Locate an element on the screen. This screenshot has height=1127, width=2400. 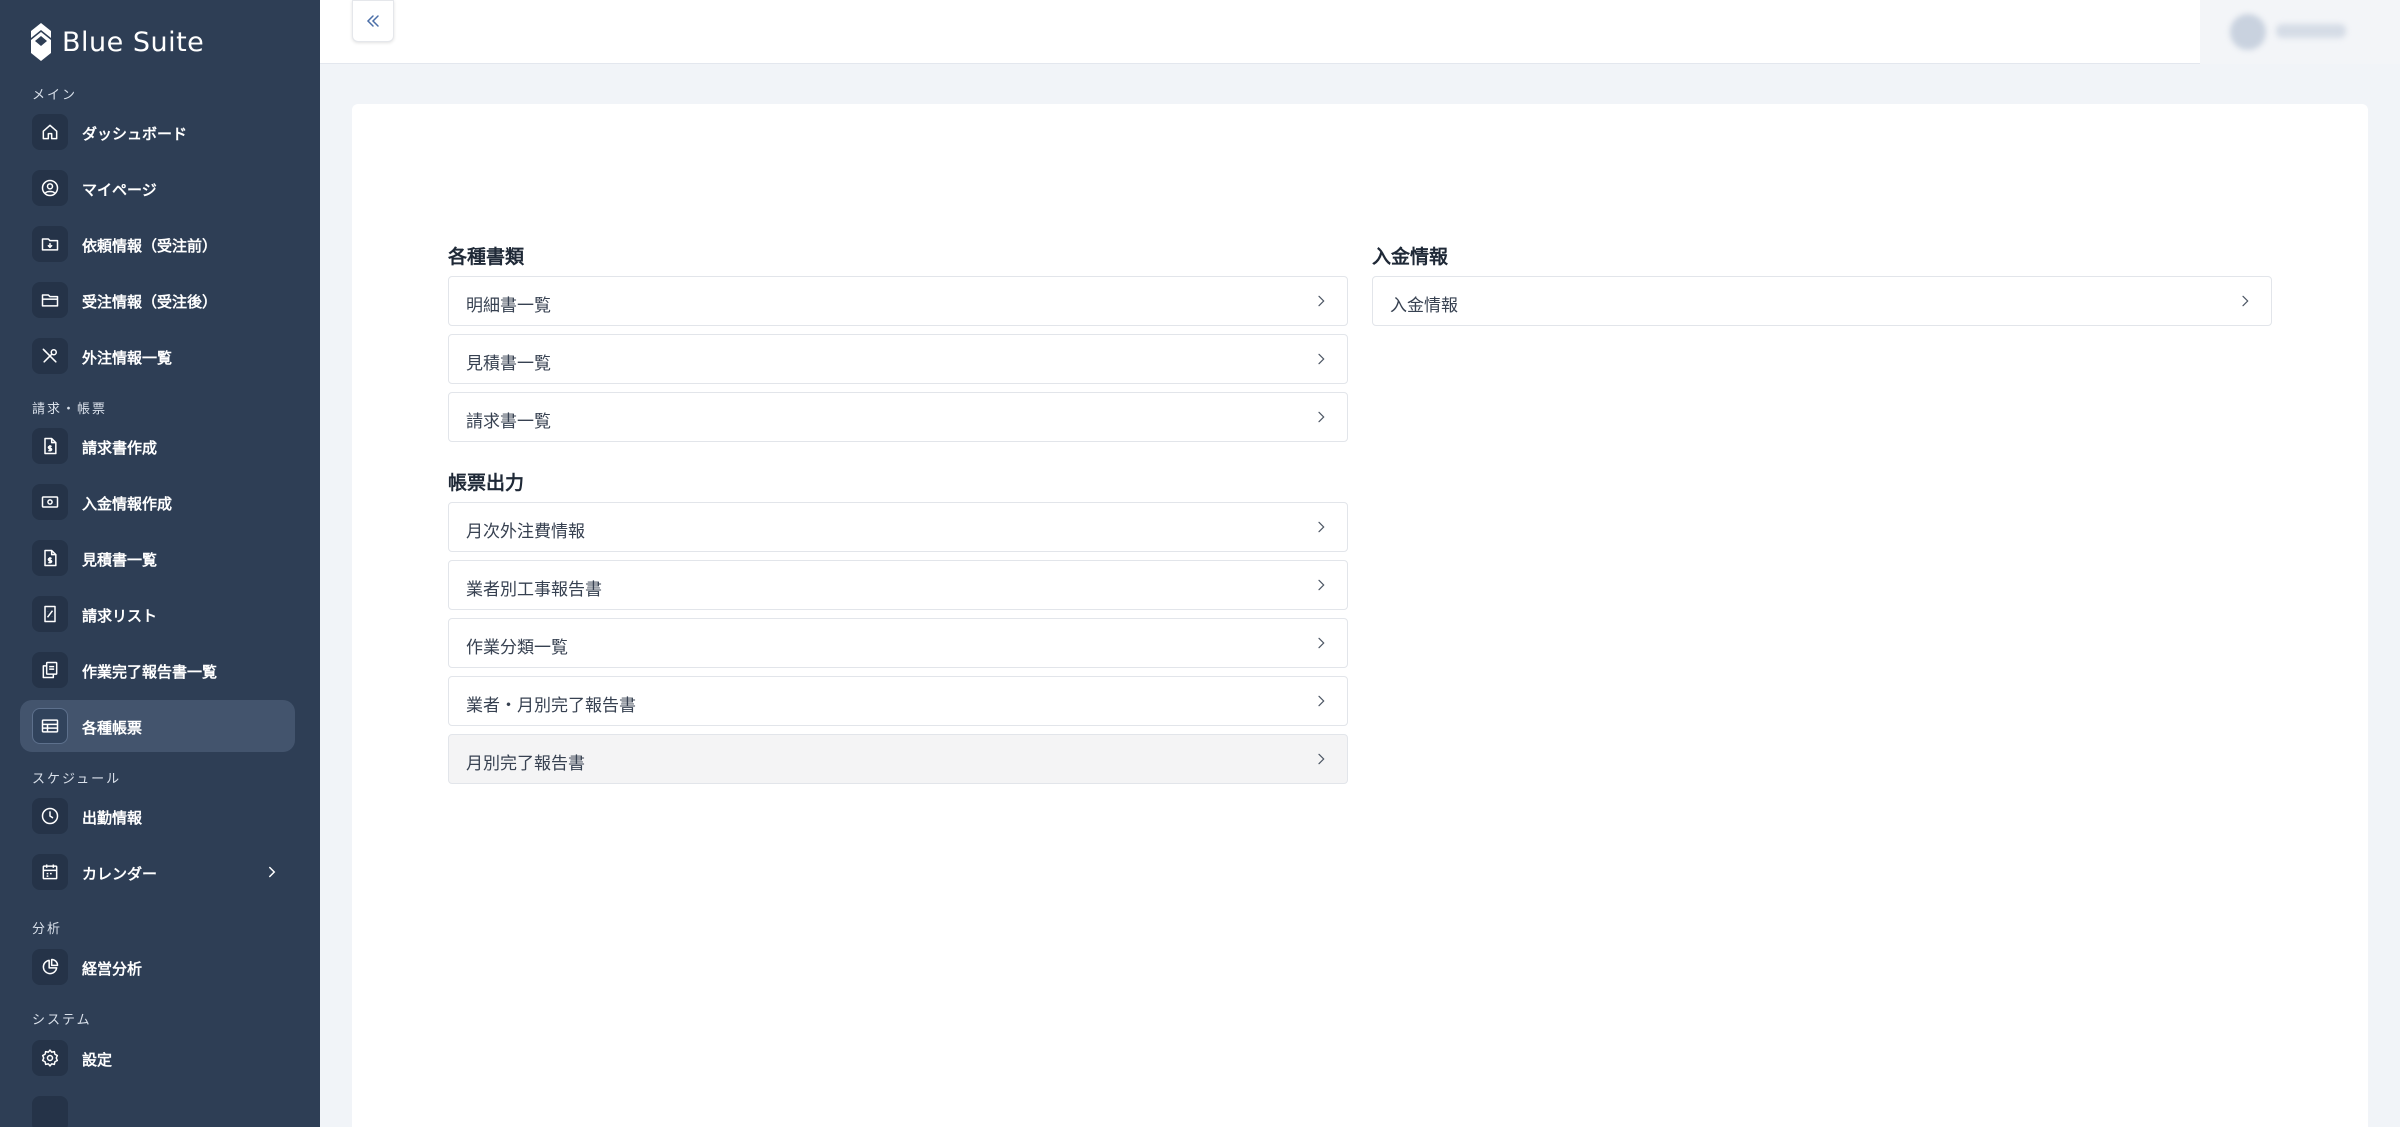
sidebar-item-label: 設定 is located at coordinates (97, 1060).